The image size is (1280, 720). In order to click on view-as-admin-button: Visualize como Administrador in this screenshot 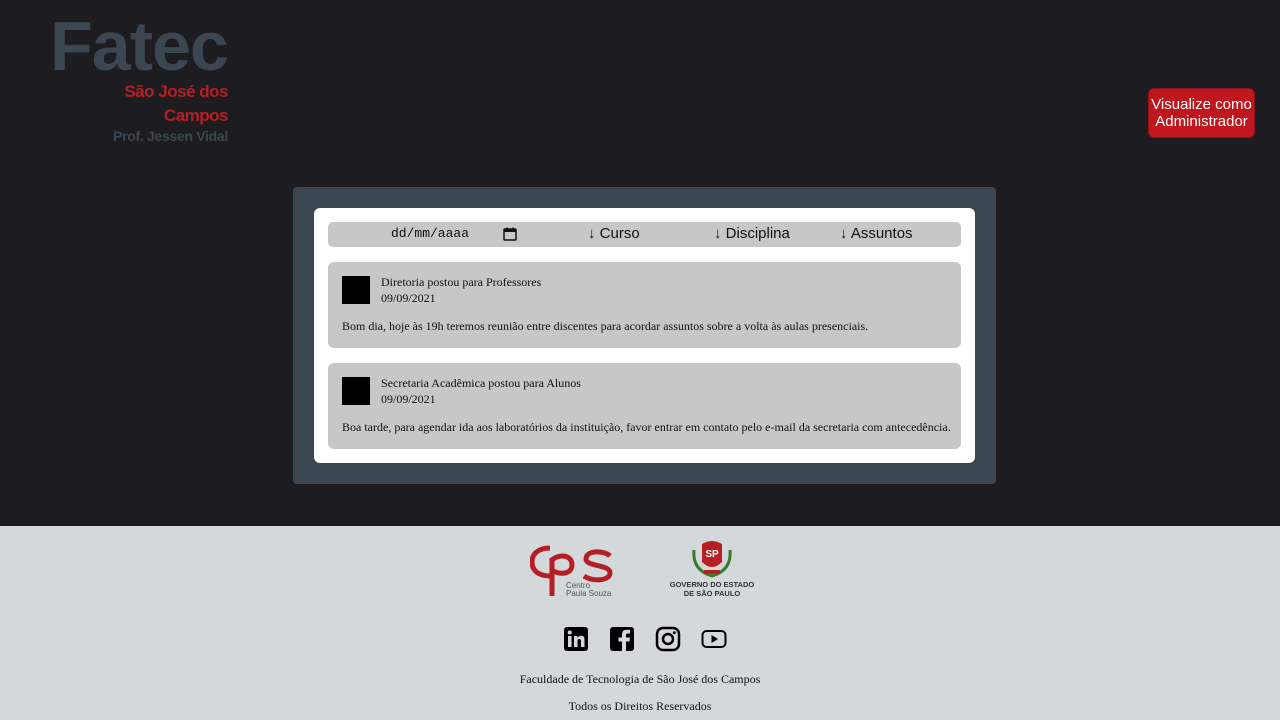, I will do `click(1201, 113)`.